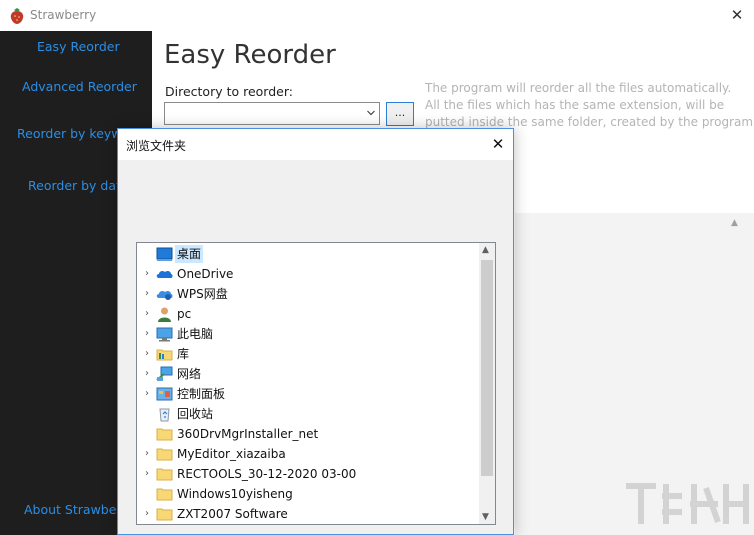  Describe the element at coordinates (307, 334) in the screenshot. I see `tree-item: › 此电脑` at that location.